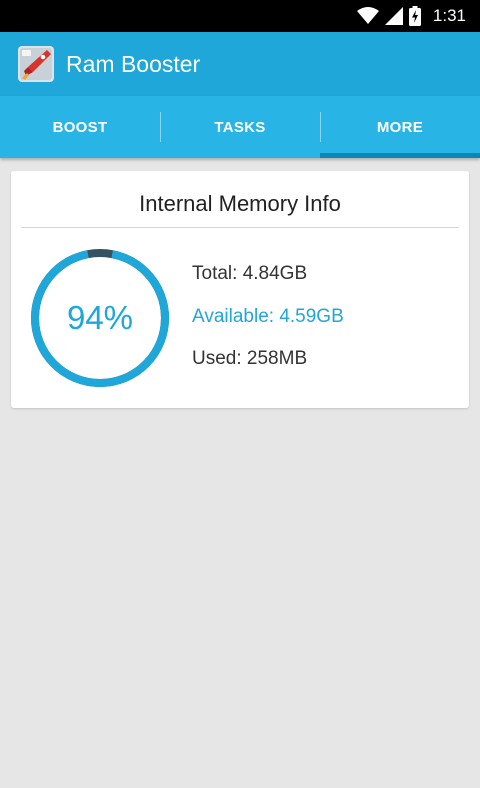  Describe the element at coordinates (250, 273) in the screenshot. I see `total-memory: Total: 4.84GB` at that location.